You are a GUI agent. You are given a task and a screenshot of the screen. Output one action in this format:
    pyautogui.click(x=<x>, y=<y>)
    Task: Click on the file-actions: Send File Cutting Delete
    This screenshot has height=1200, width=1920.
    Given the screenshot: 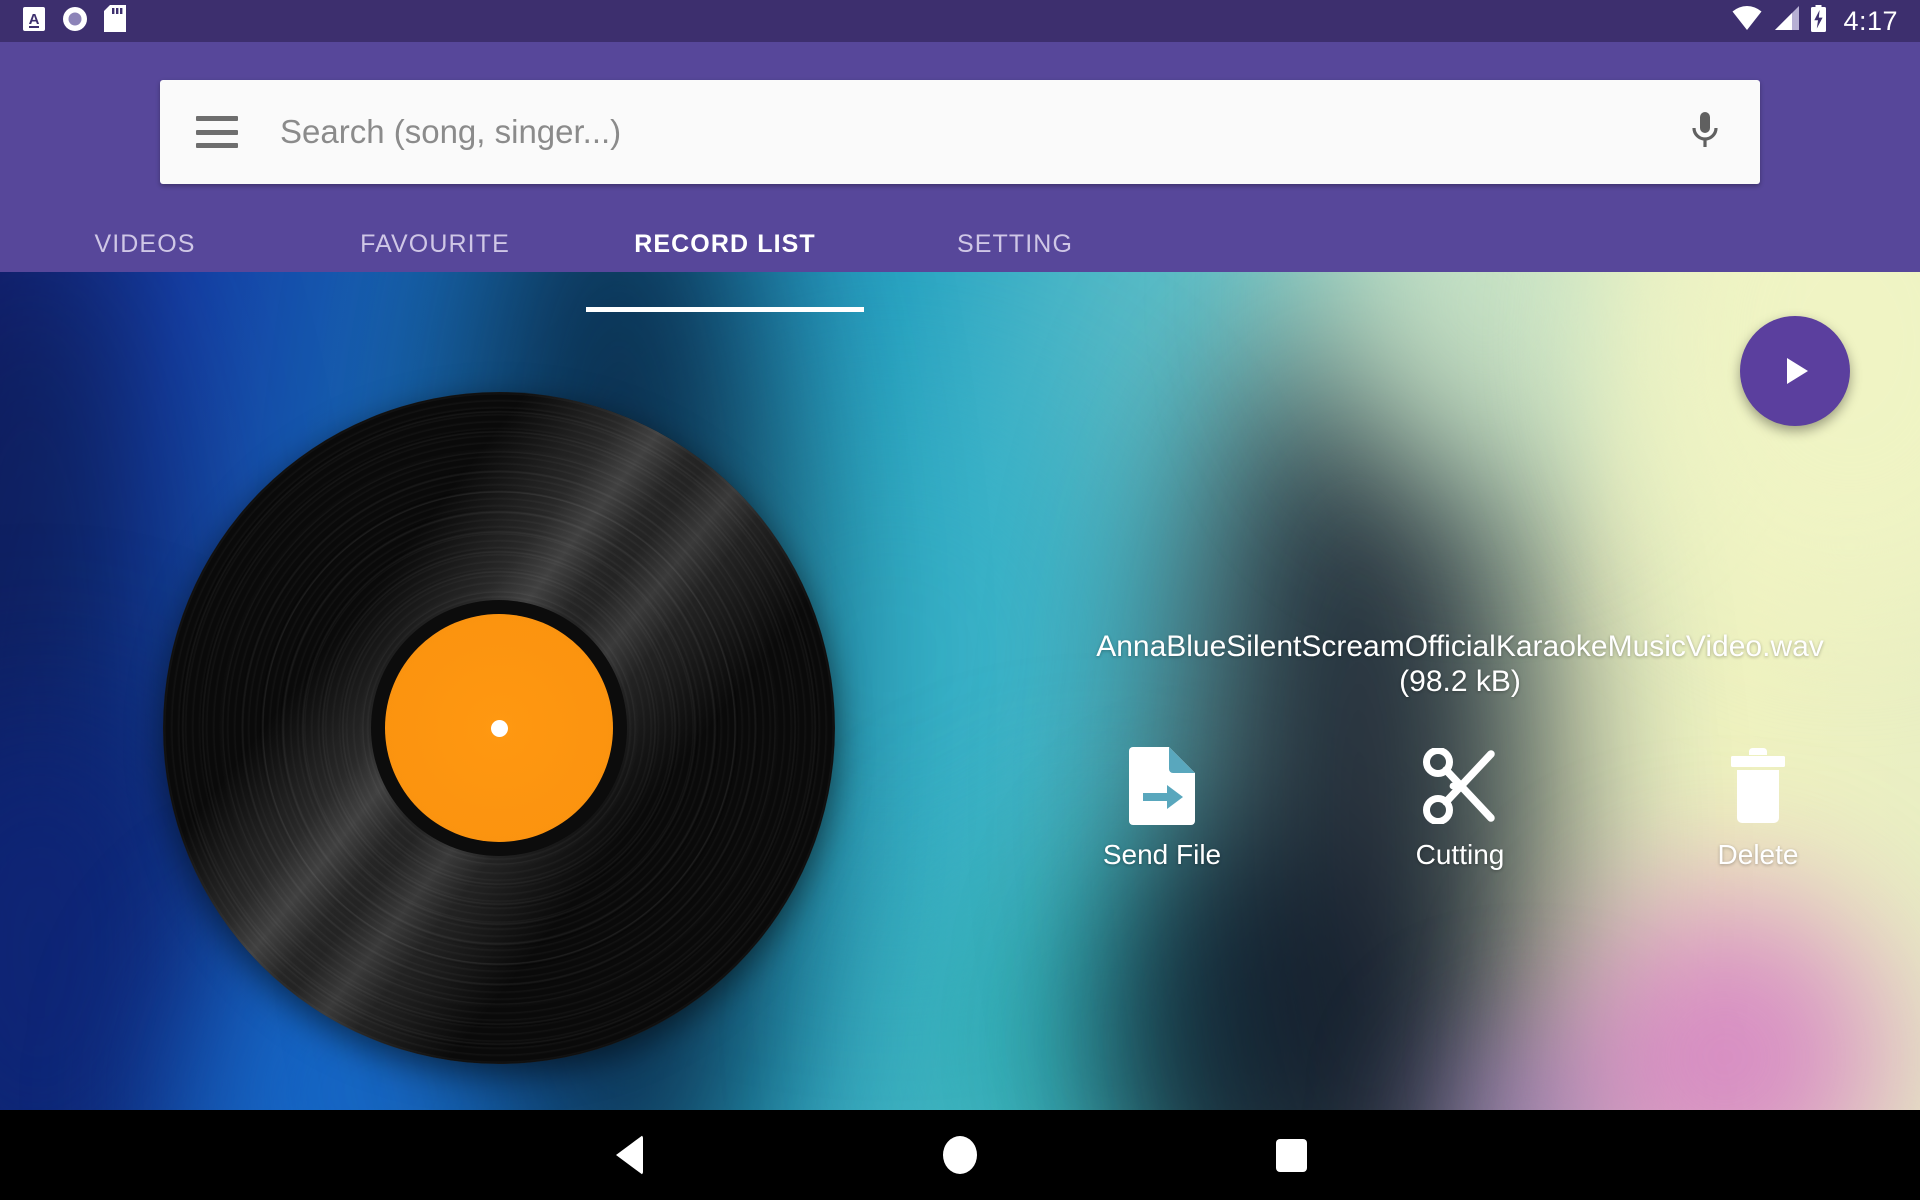 What is the action you would take?
    pyautogui.click(x=1460, y=809)
    